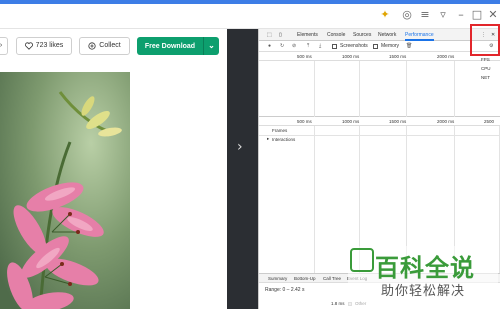 This screenshot has width=500, height=309. What do you see at coordinates (425, 268) in the screenshot?
I see `watermark-title: 百科全说` at bounding box center [425, 268].